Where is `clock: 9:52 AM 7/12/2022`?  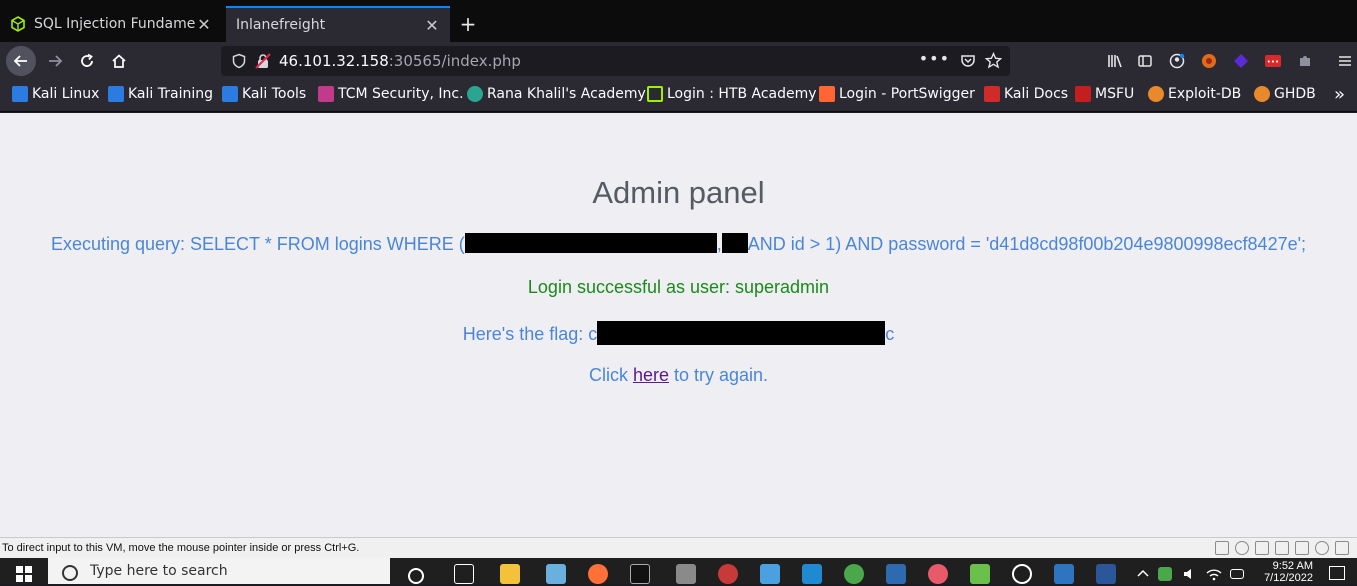
clock: 9:52 AM 7/12/2022 is located at coordinates (1288, 572).